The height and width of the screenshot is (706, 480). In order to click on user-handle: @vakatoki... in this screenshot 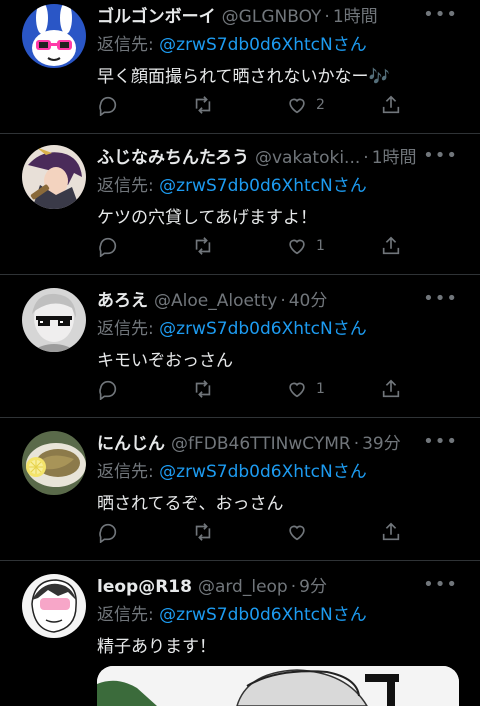, I will do `click(307, 158)`.